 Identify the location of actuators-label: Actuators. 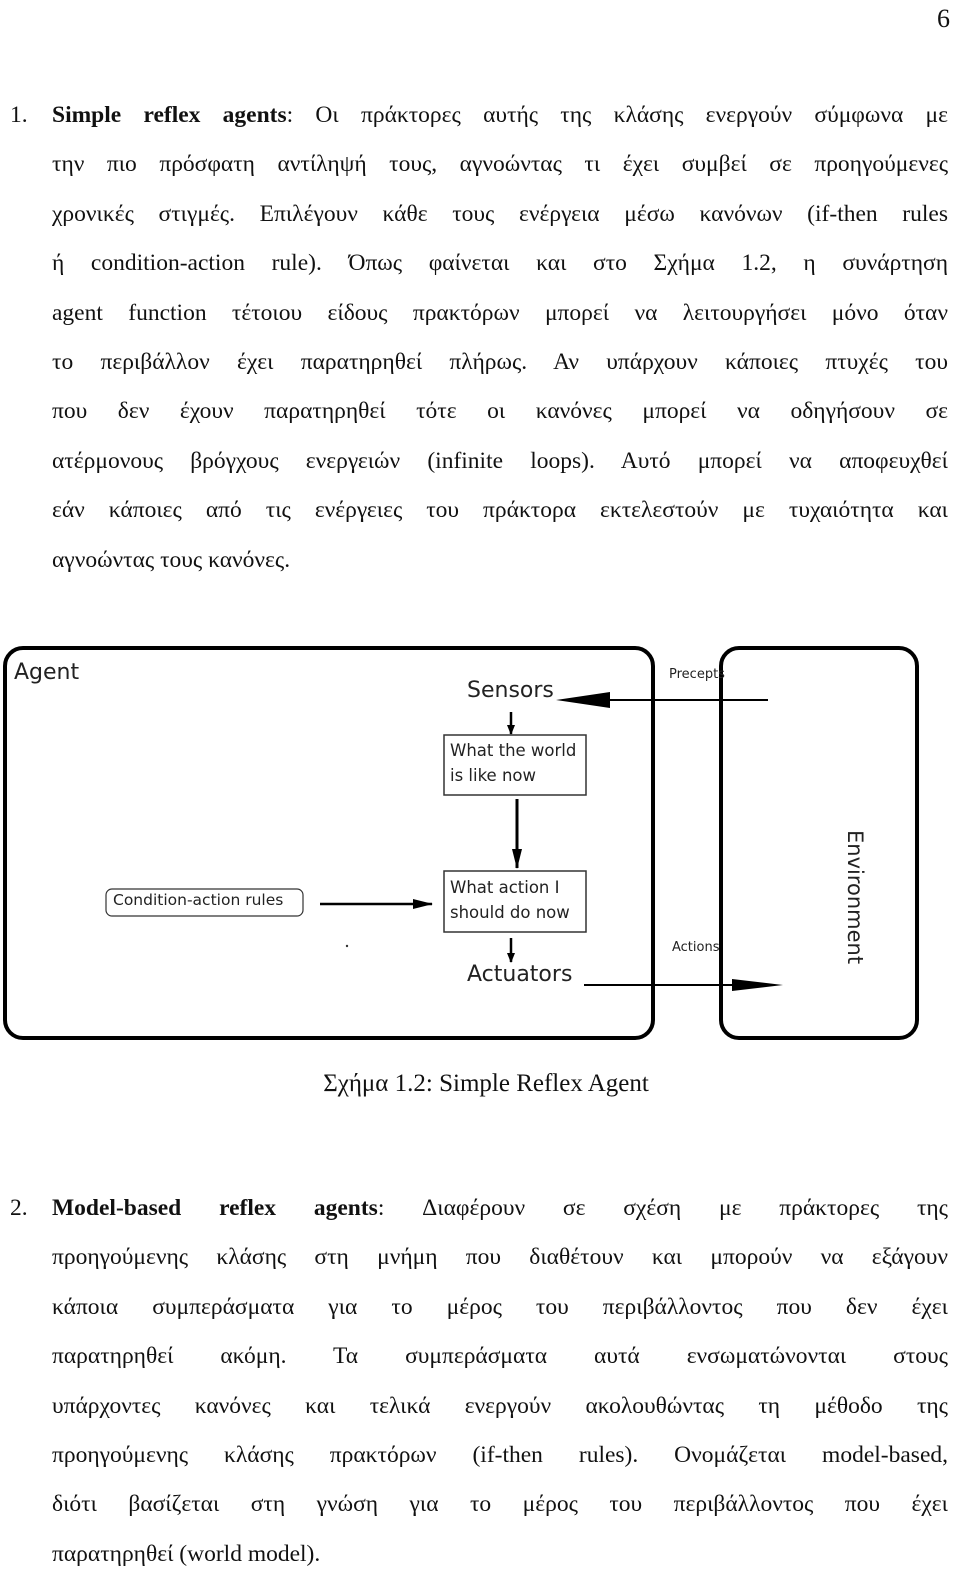
(520, 974).